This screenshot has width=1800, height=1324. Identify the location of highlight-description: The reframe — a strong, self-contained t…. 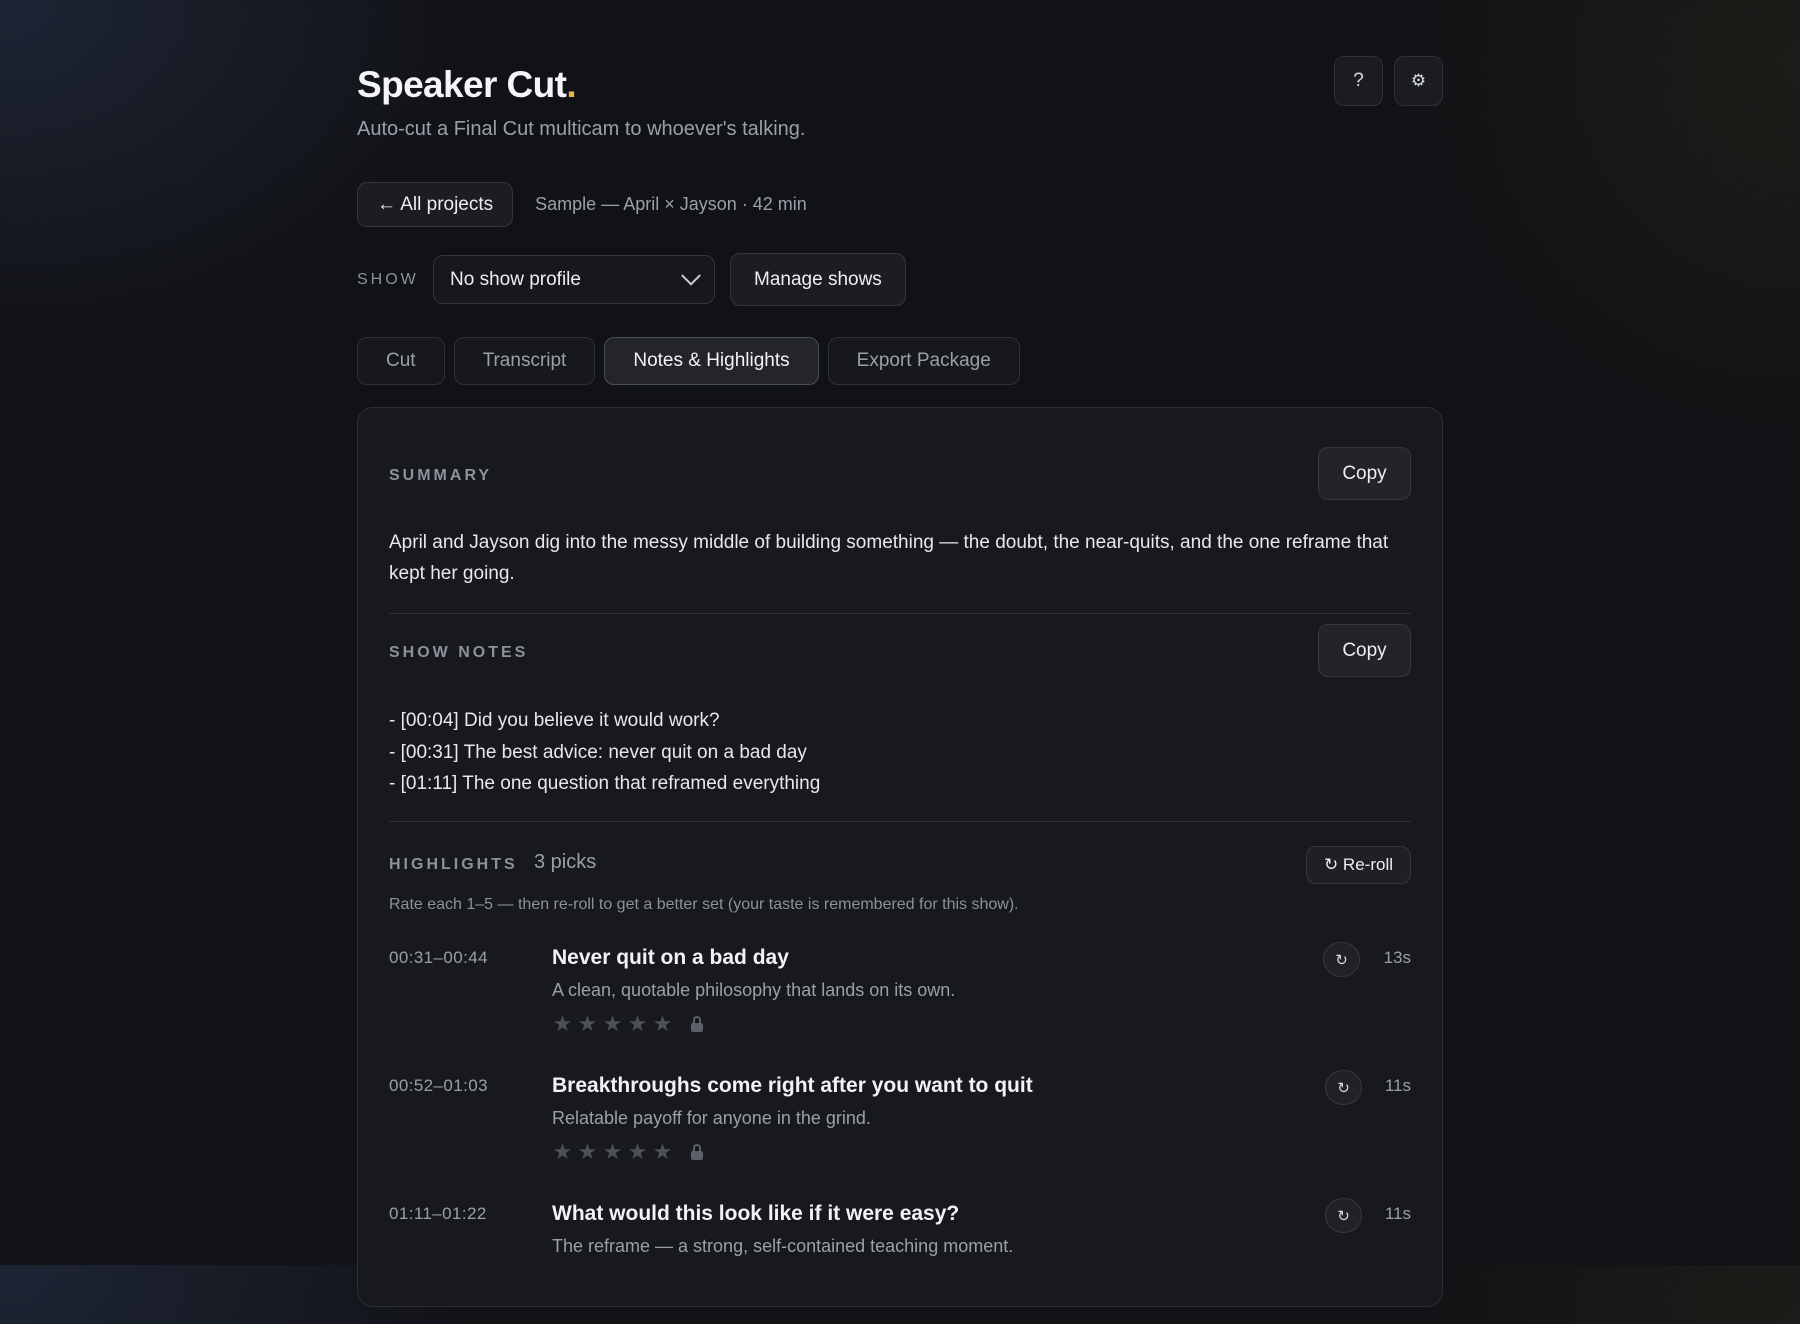
(783, 1246).